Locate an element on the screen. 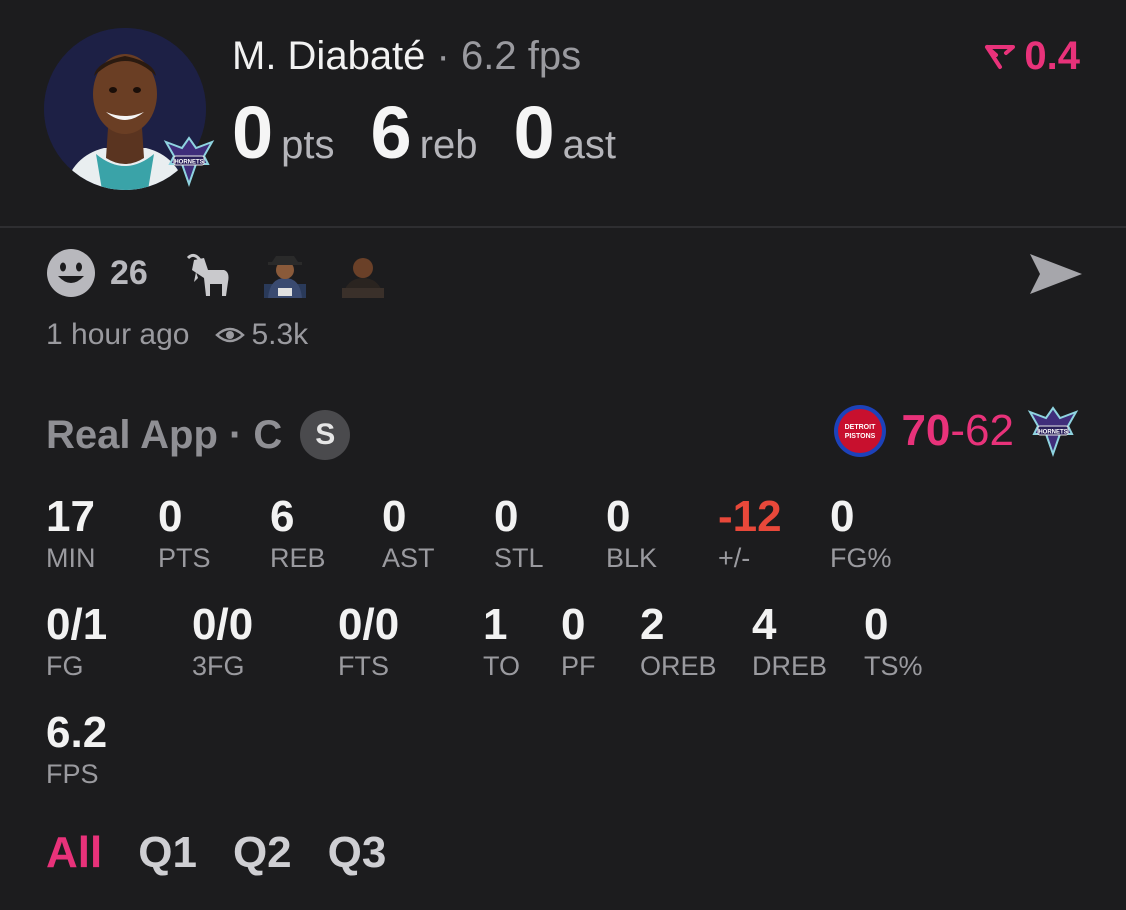 This screenshot has width=1126, height=910. period-tabs: All Q1 Q2 Q3 is located at coordinates (234, 853).